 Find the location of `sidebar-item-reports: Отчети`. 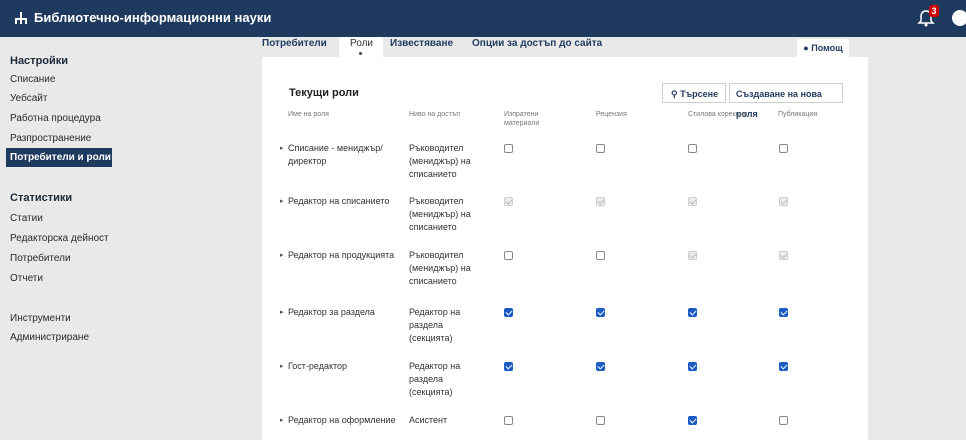

sidebar-item-reports: Отчети is located at coordinates (26, 278).